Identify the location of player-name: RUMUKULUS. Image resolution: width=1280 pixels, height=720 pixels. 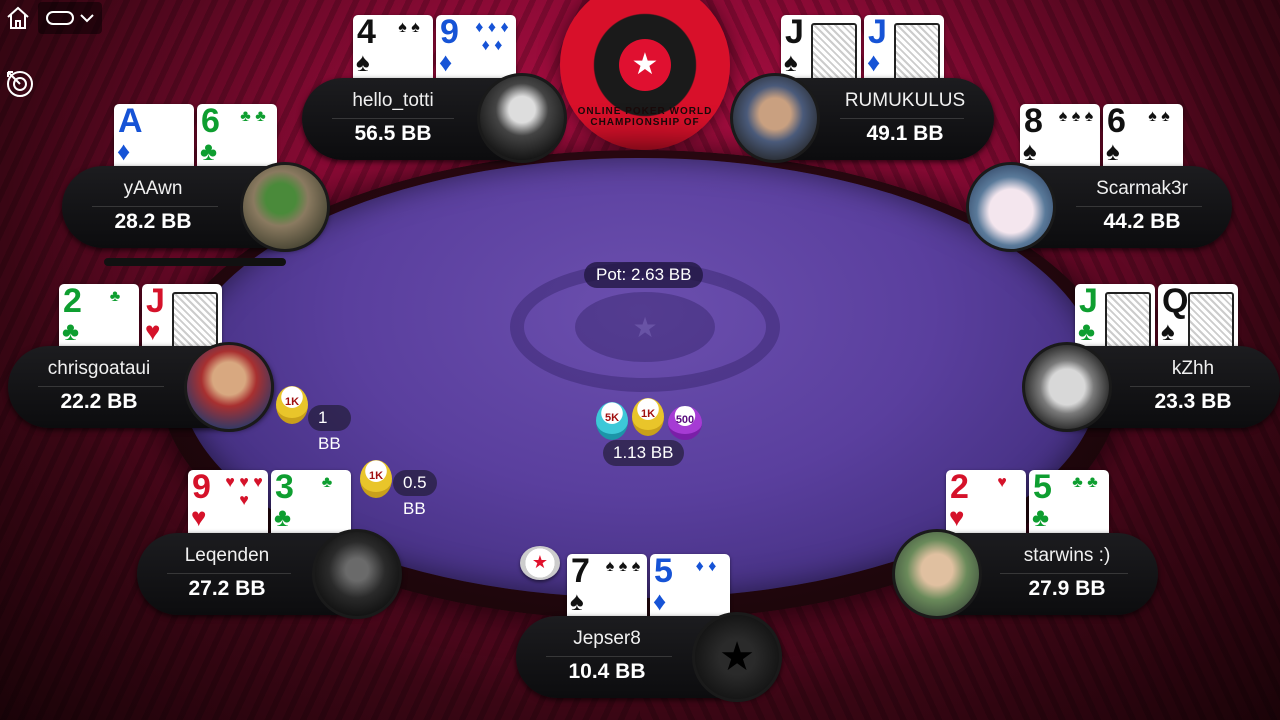
(905, 100).